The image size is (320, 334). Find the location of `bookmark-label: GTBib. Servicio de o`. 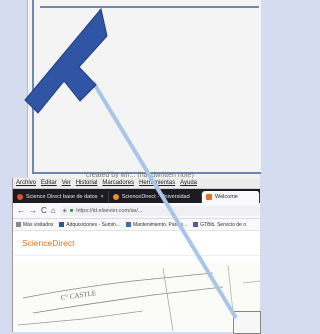

bookmark-label: GTBib. Servicio de o is located at coordinates (223, 224).